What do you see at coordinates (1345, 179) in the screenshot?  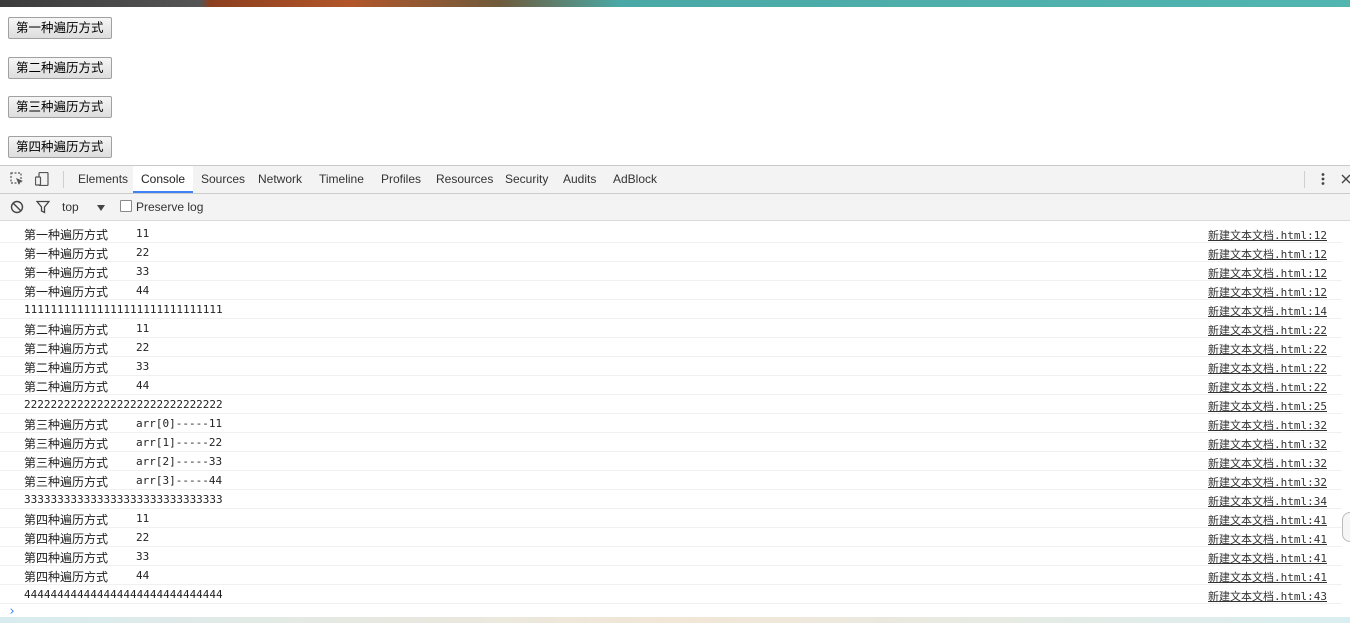 I see `close-icon` at bounding box center [1345, 179].